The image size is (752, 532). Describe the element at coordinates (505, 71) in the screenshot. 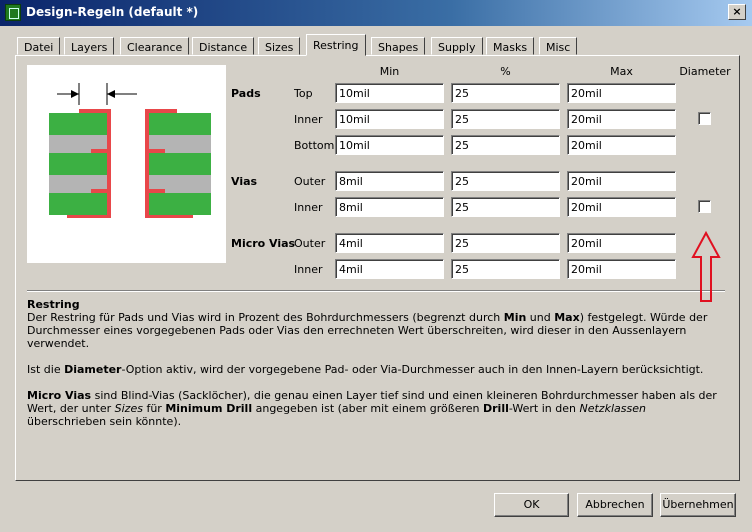

I see `column-header-percent: %` at that location.